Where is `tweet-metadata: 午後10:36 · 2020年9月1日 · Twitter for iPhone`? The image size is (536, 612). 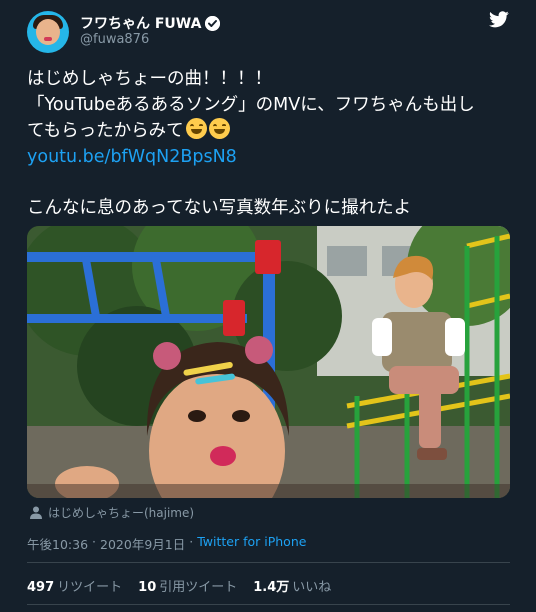 tweet-metadata: 午後10:36 · 2020年9月1日 · Twitter for iPhone is located at coordinates (166, 543).